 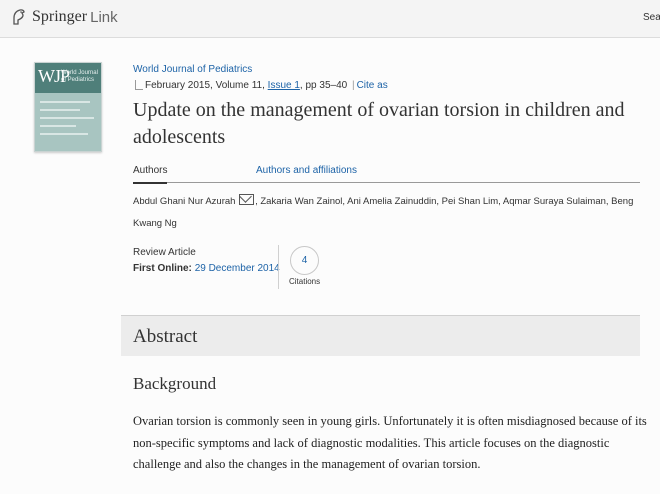 What do you see at coordinates (164, 252) in the screenshot?
I see `article-type: Review Article` at bounding box center [164, 252].